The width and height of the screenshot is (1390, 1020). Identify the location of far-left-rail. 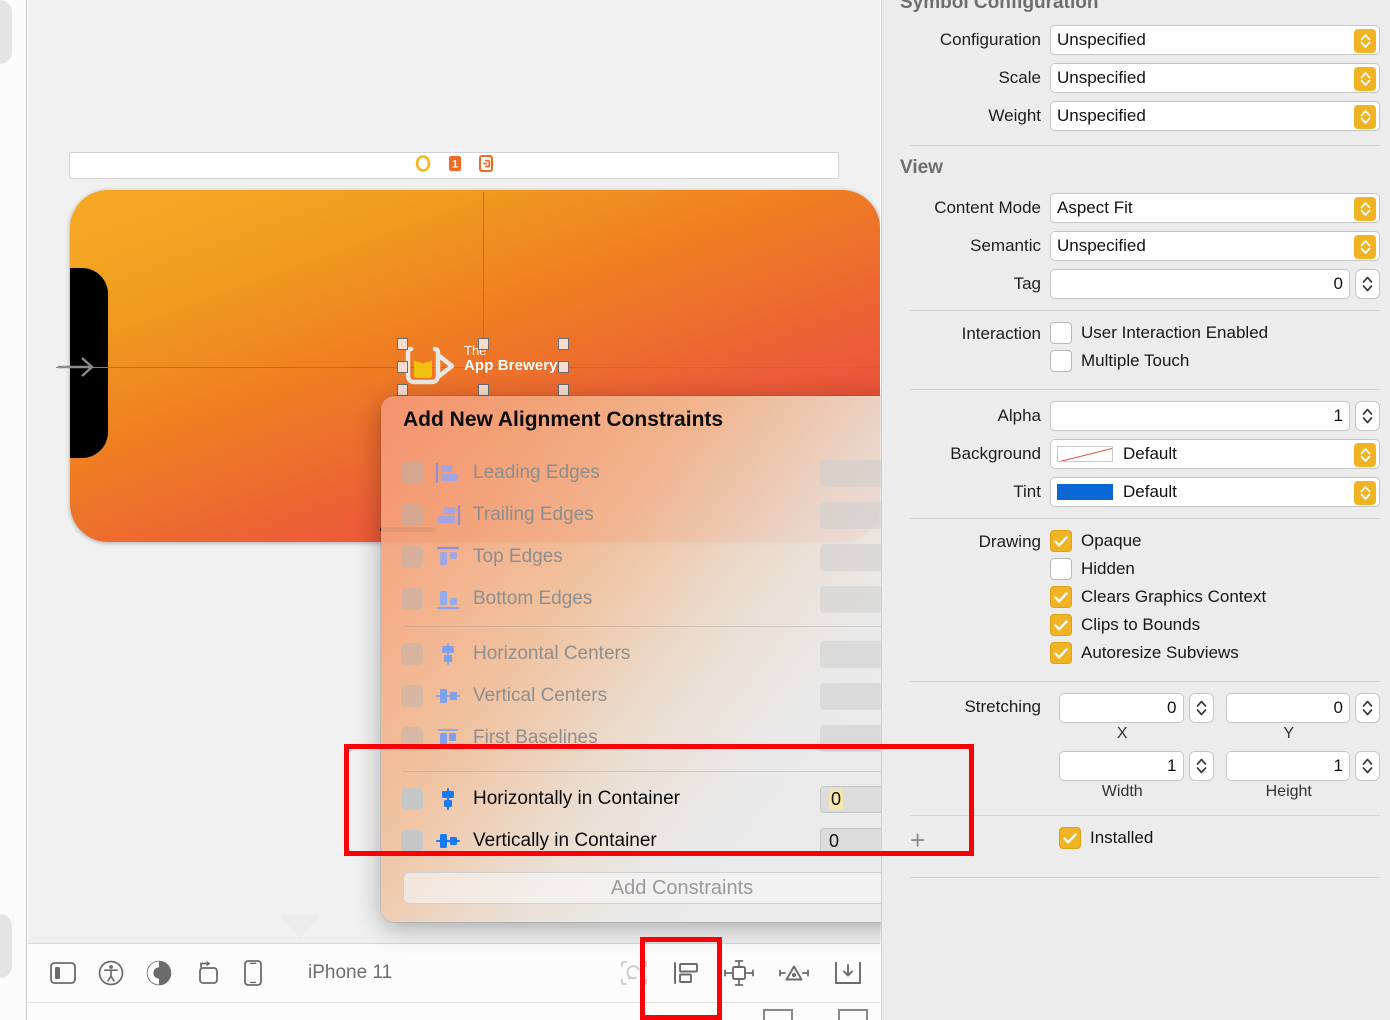
(13, 510).